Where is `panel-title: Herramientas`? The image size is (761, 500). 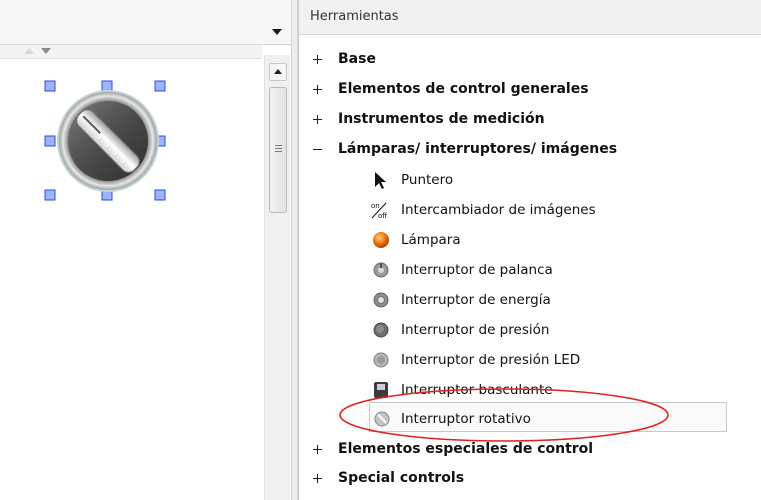
panel-title: Herramientas is located at coordinates (354, 16).